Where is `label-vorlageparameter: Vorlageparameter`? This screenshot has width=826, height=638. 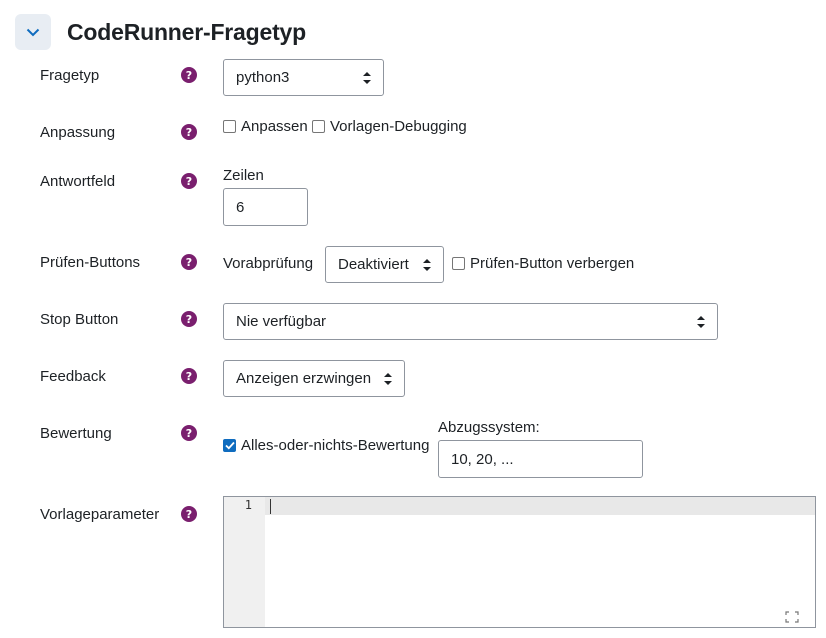
label-vorlageparameter: Vorlageparameter is located at coordinates (100, 514).